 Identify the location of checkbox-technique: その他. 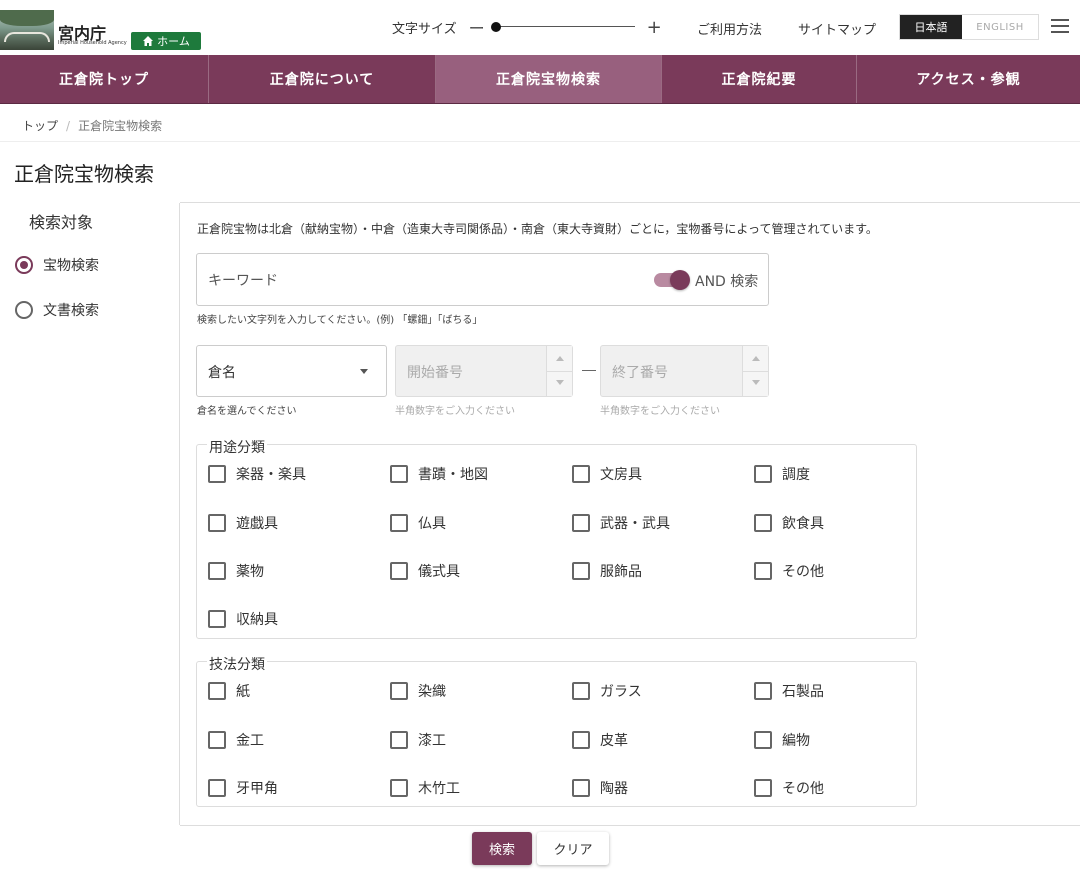
(789, 788).